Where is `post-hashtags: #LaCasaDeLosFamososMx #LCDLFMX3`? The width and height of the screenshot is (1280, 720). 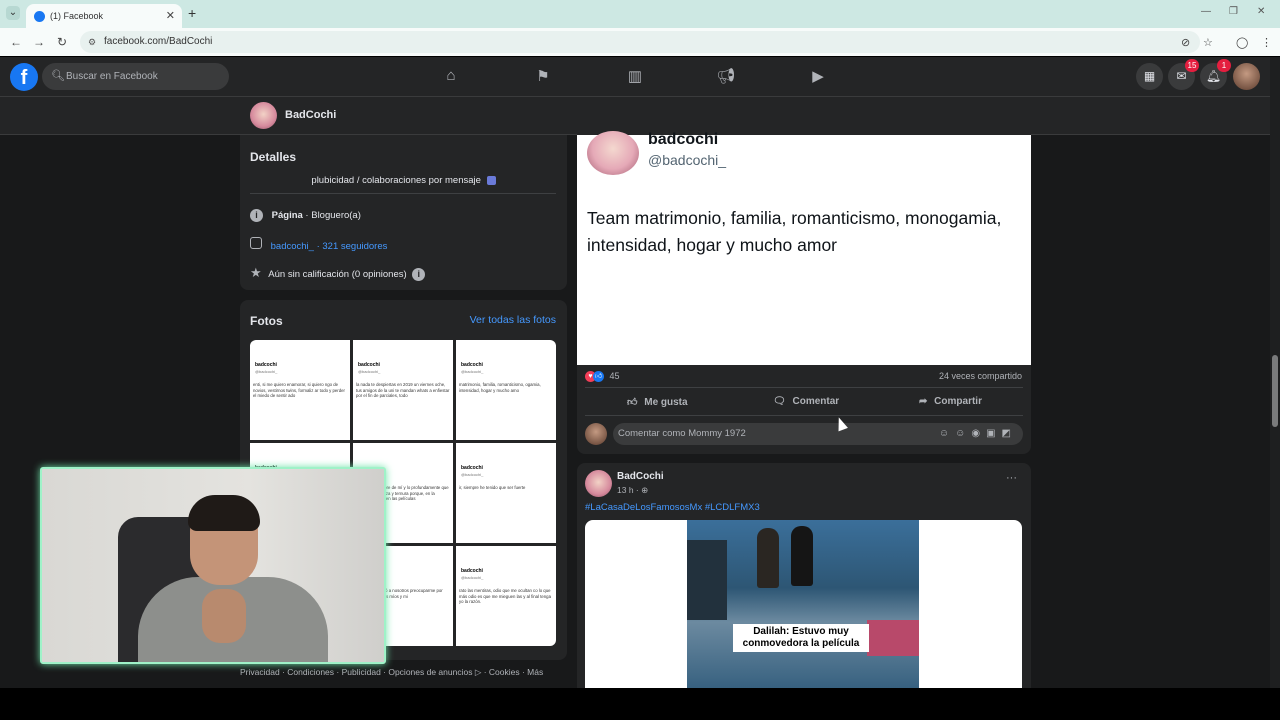
post-hashtags: #LaCasaDeLosFamososMx #LCDLFMX3 is located at coordinates (672, 507).